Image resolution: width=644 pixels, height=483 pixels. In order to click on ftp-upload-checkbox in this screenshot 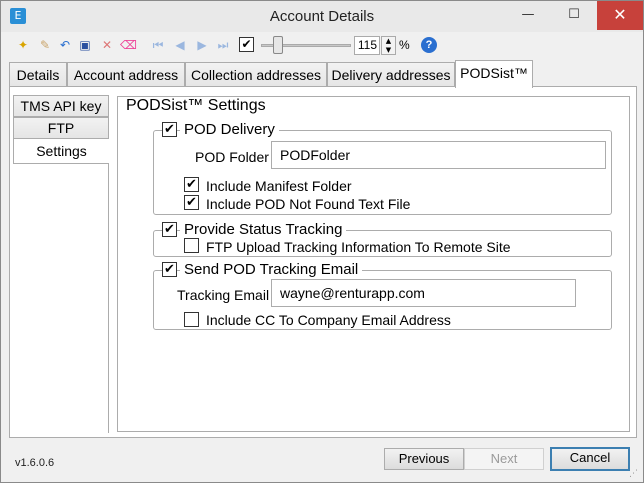, I will do `click(191, 245)`.